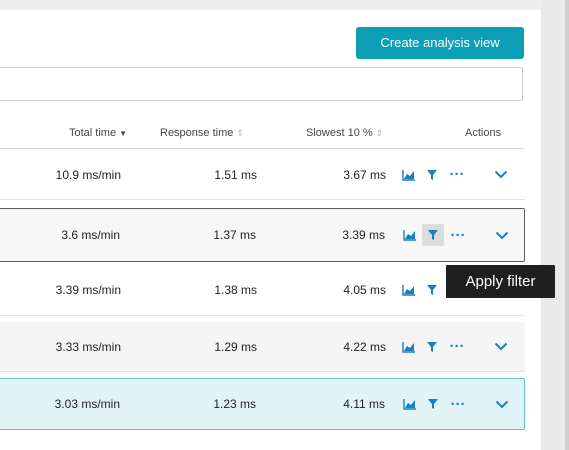 Image resolution: width=569 pixels, height=450 pixels. I want to click on total-time-value: 3.33 ms/min, so click(88, 346).